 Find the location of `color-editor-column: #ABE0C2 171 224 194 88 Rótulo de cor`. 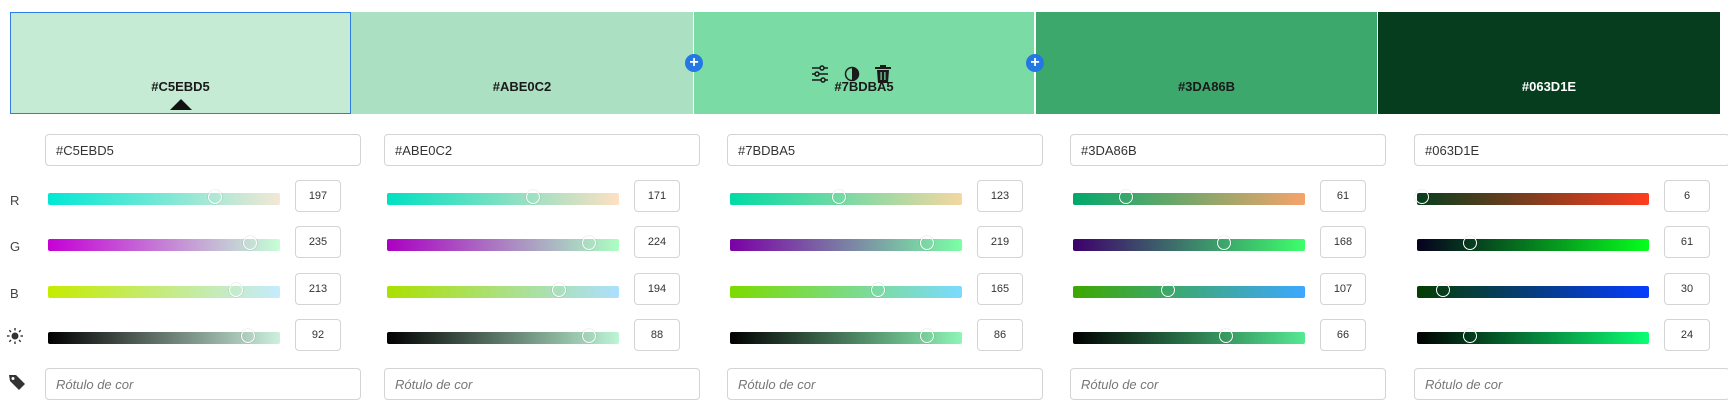

color-editor-column: #ABE0C2 171 224 194 88 Rótulo de cor is located at coordinates (543, 267).